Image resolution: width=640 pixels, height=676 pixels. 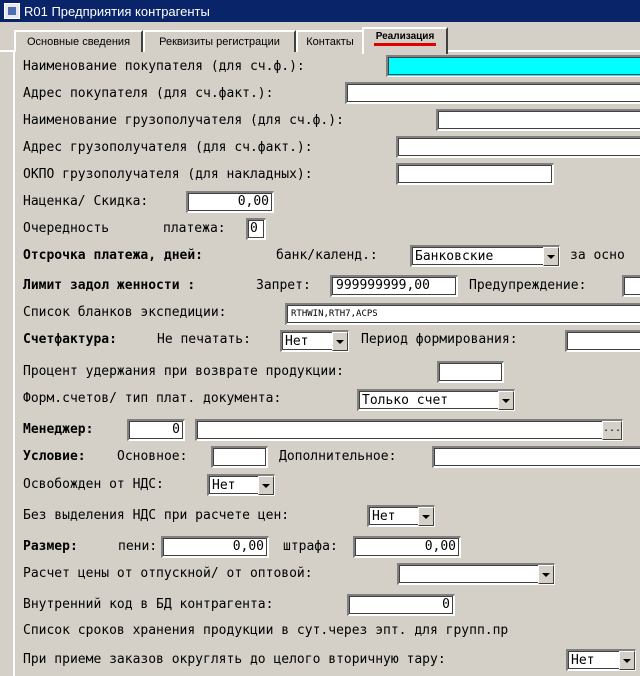 I want to click on debt-limit-label: Лимит задол женности :, so click(x=109, y=285).